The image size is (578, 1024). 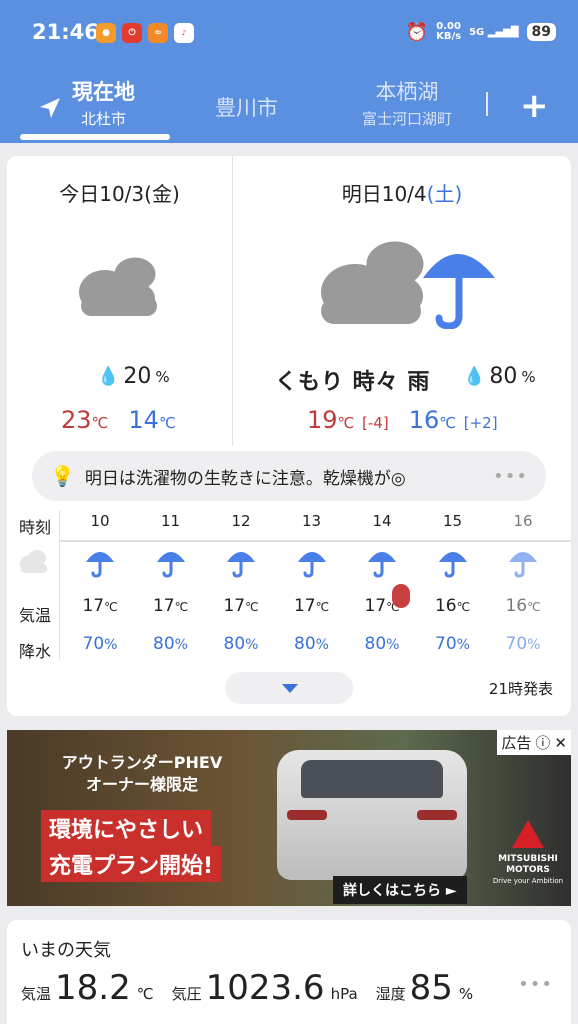 I want to click on hourly-column: 16 16℃ 70%, so click(x=523, y=586).